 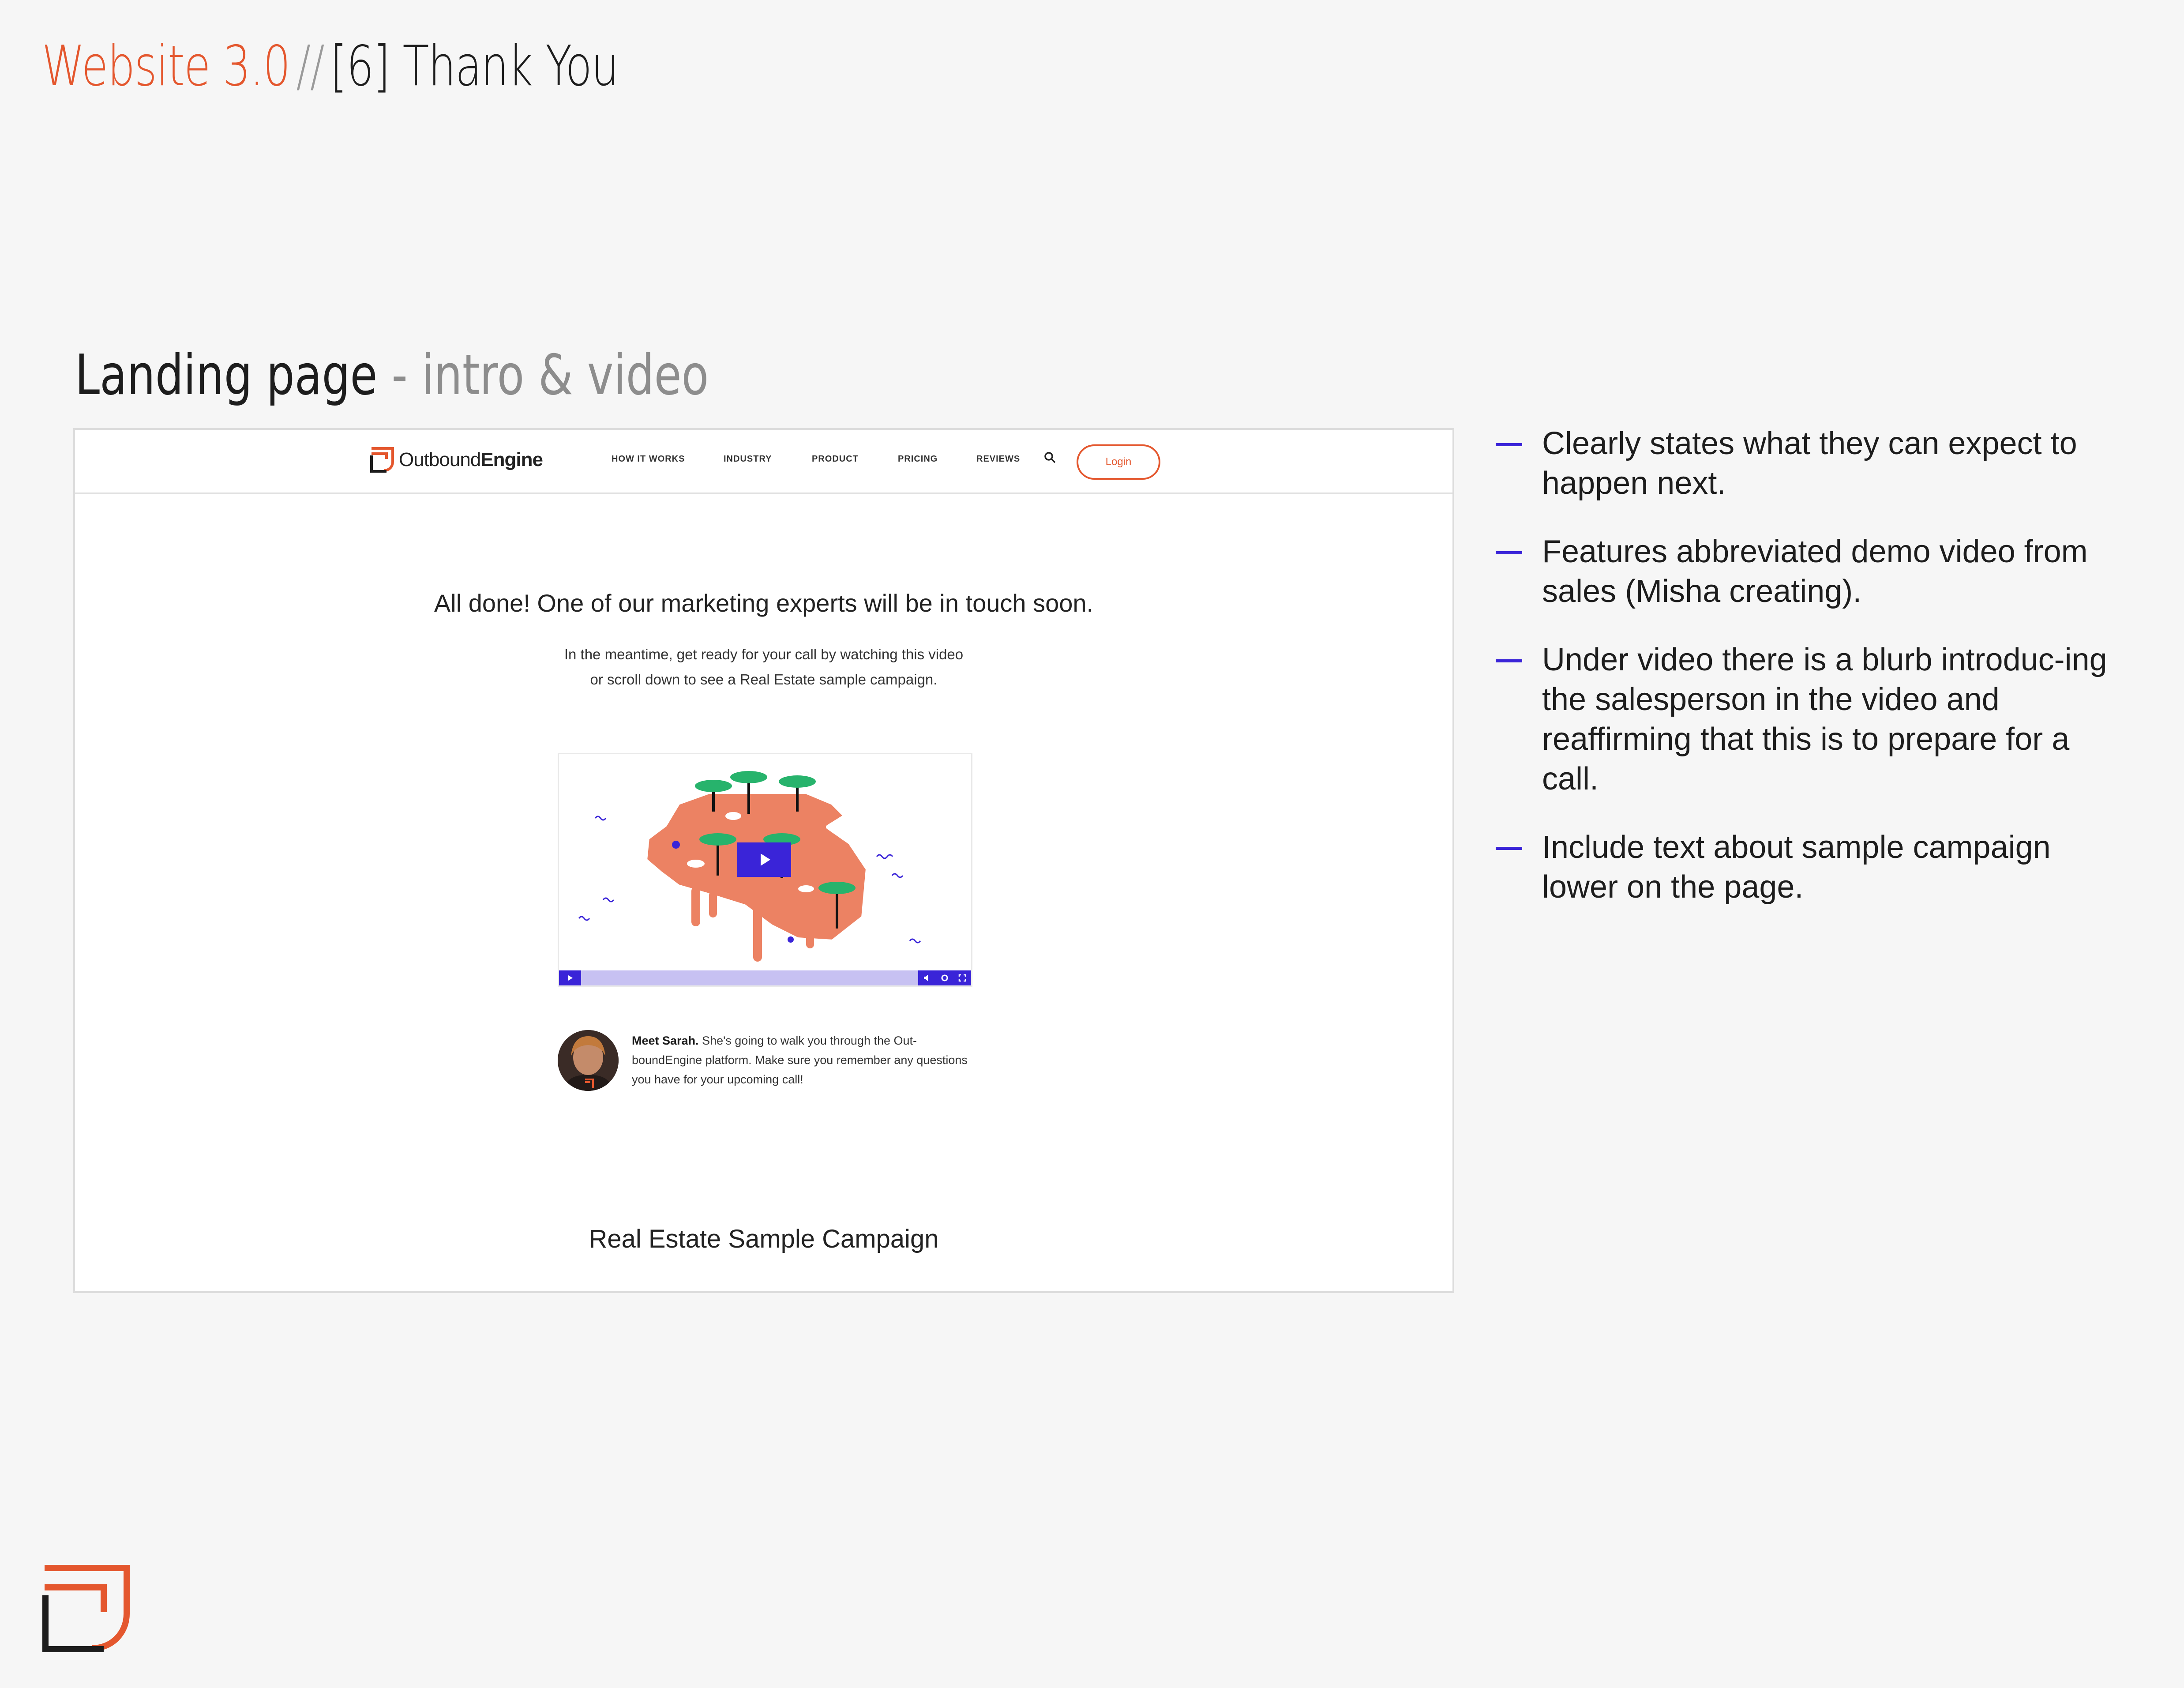 What do you see at coordinates (1050, 457) in the screenshot?
I see `search-icon` at bounding box center [1050, 457].